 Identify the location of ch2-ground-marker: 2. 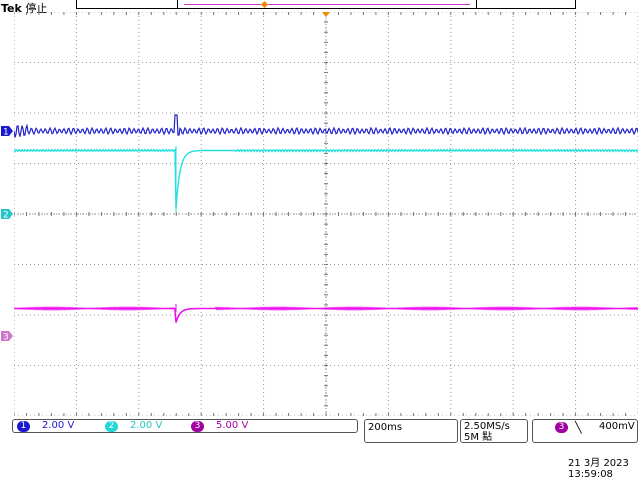
(7, 215).